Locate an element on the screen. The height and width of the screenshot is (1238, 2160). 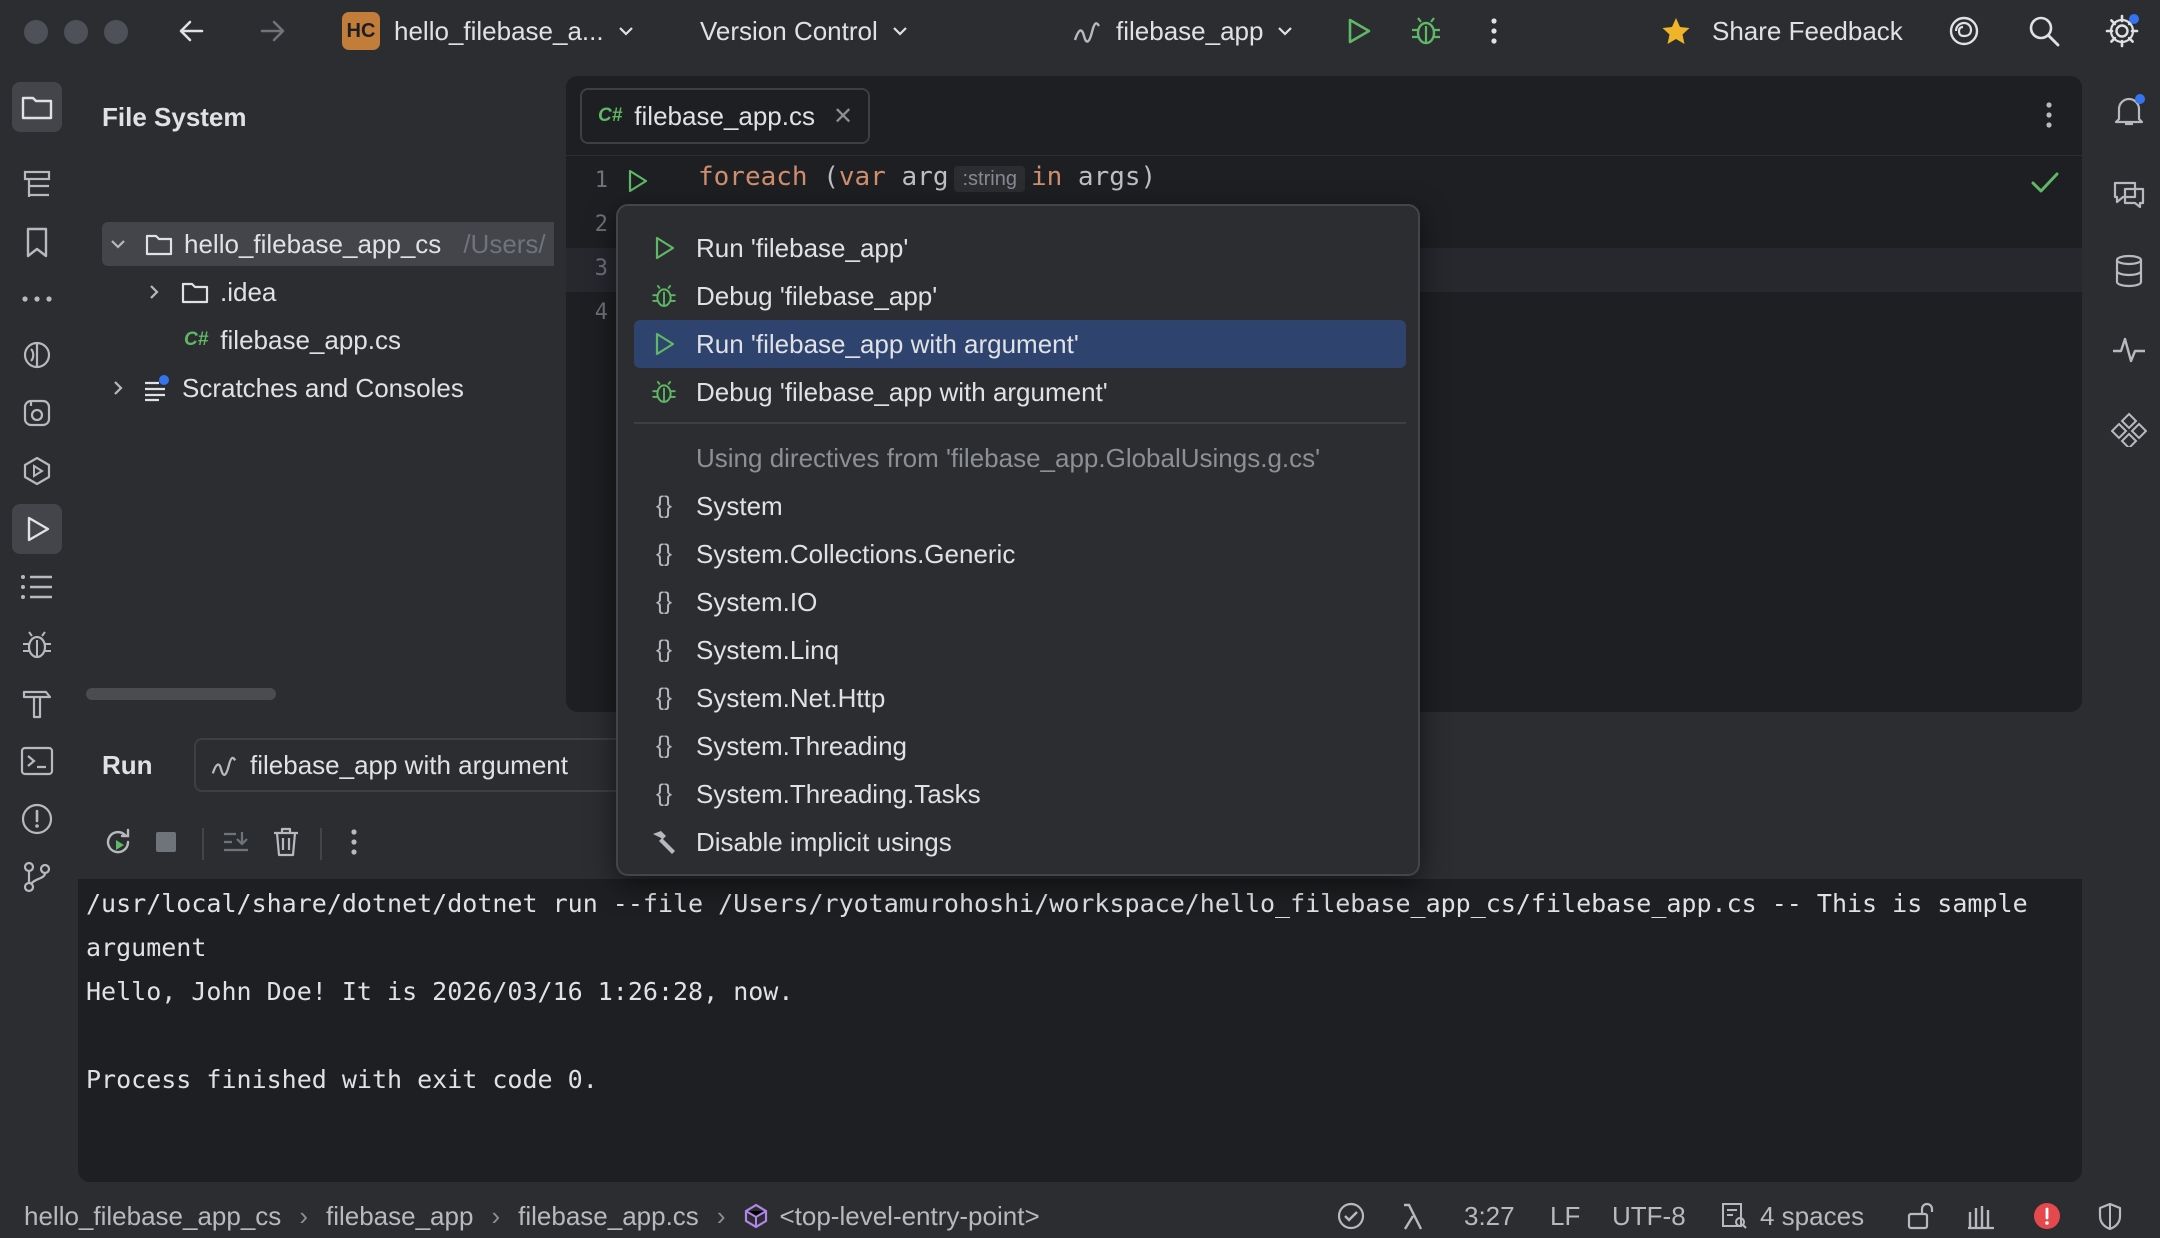
run-tool-button is located at coordinates (37, 529).